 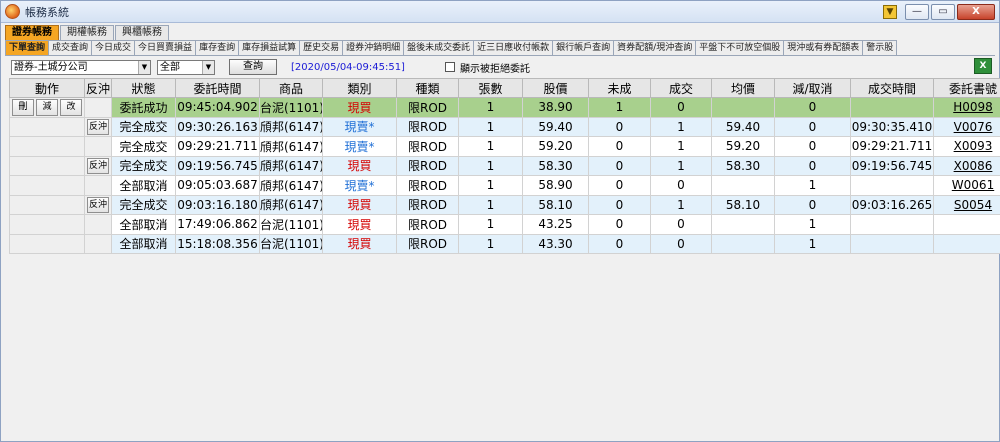 What do you see at coordinates (555, 243) in the screenshot?
I see `cell-price: 43.30` at bounding box center [555, 243].